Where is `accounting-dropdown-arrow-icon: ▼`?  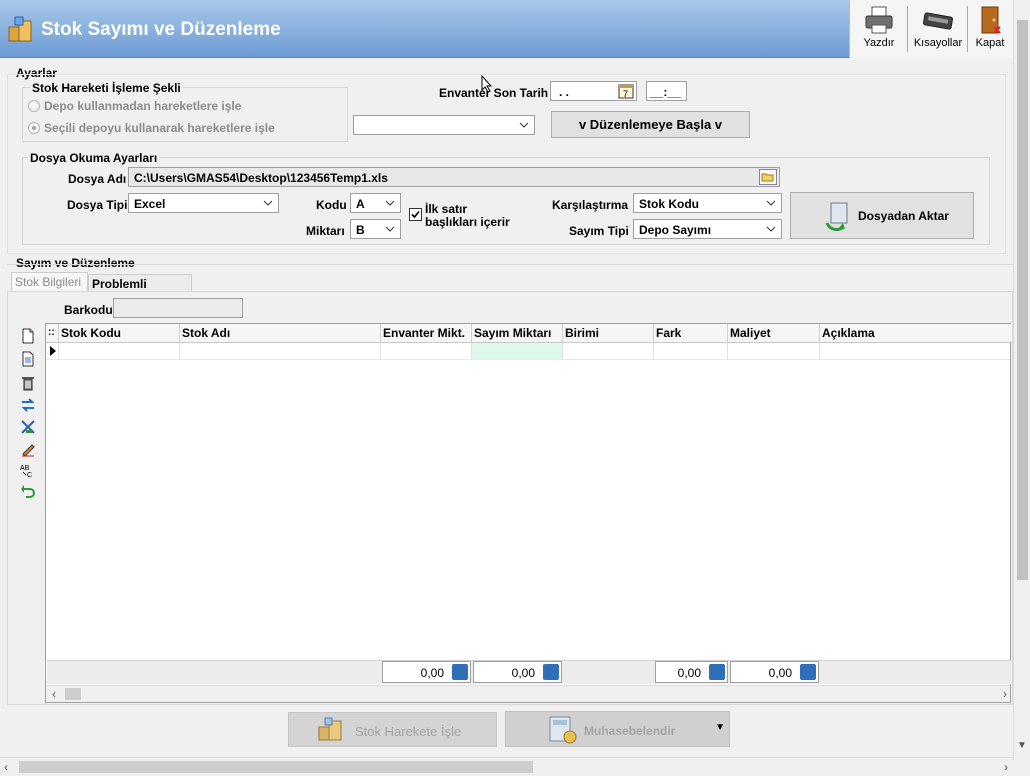 accounting-dropdown-arrow-icon: ▼ is located at coordinates (720, 727).